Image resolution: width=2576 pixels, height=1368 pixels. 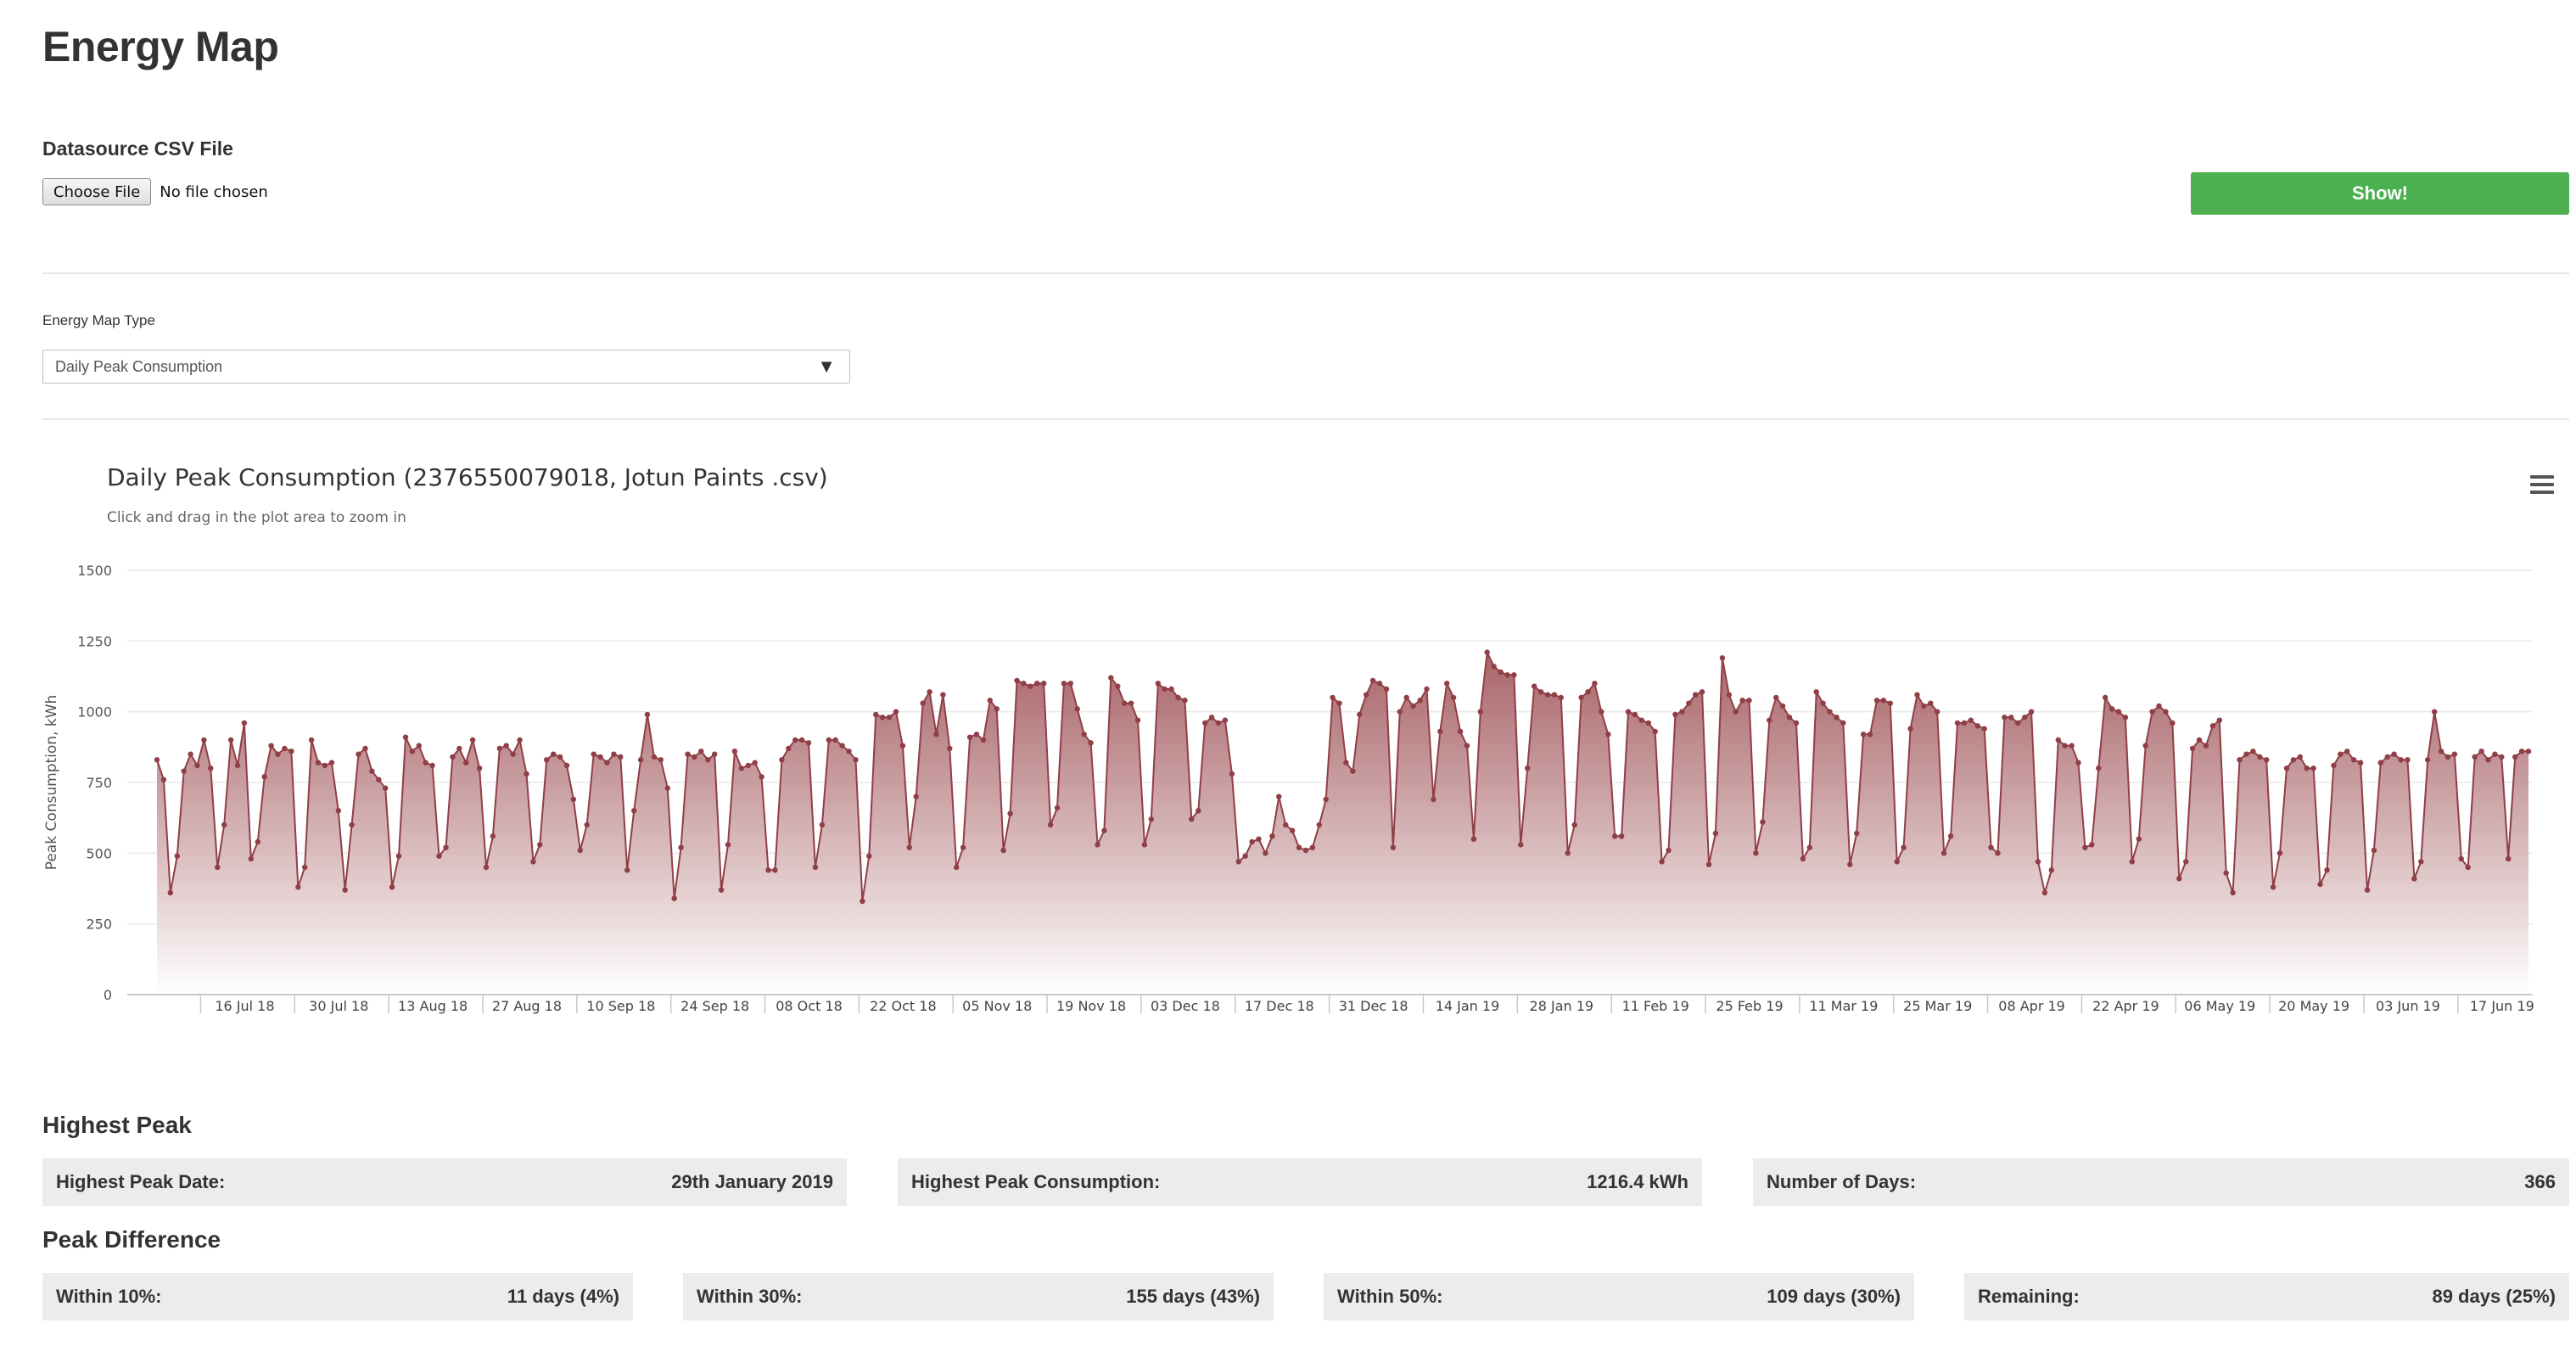 What do you see at coordinates (527, 1006) in the screenshot?
I see `x-tick-label: 27 Aug 18` at bounding box center [527, 1006].